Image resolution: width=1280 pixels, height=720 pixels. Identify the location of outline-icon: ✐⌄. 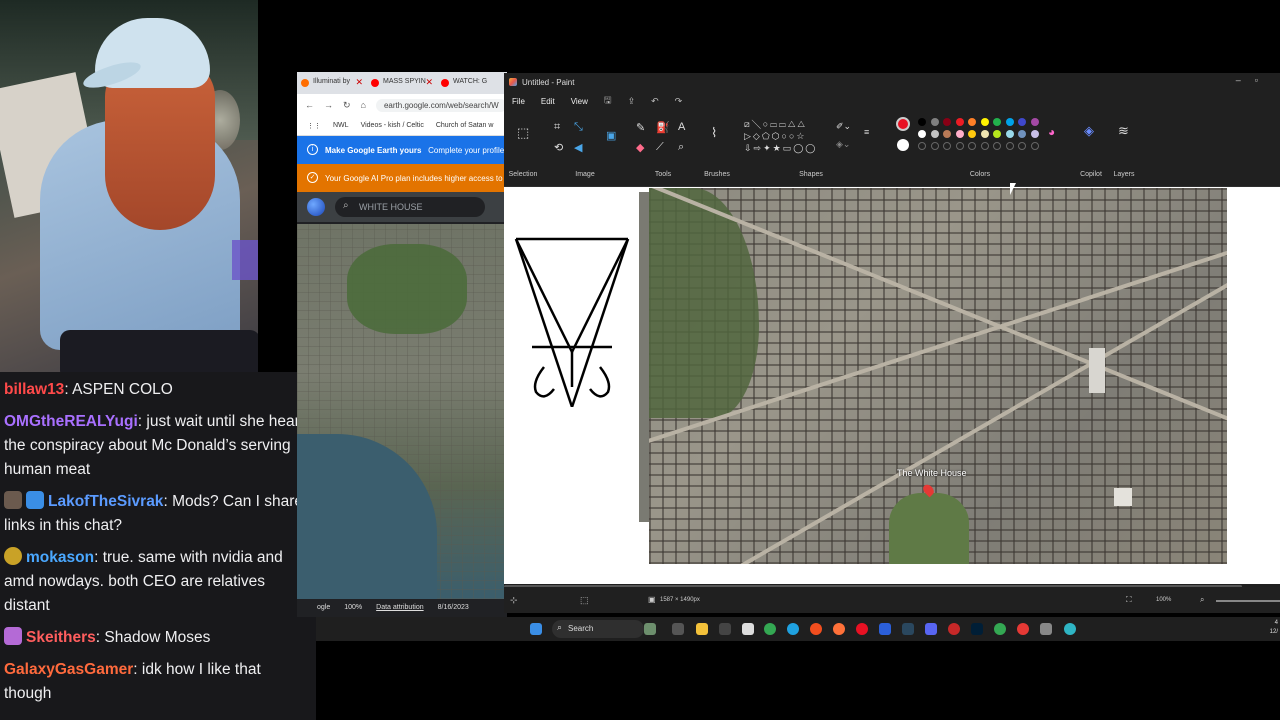
(843, 126).